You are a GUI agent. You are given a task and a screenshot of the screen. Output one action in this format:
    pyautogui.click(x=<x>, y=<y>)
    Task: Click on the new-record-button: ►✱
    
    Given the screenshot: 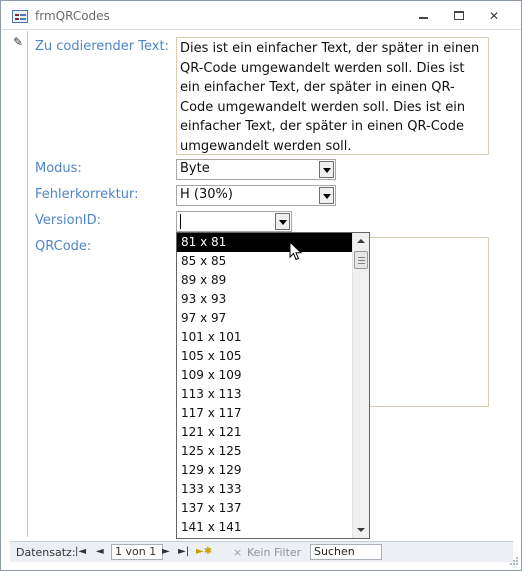 What is the action you would take?
    pyautogui.click(x=204, y=552)
    